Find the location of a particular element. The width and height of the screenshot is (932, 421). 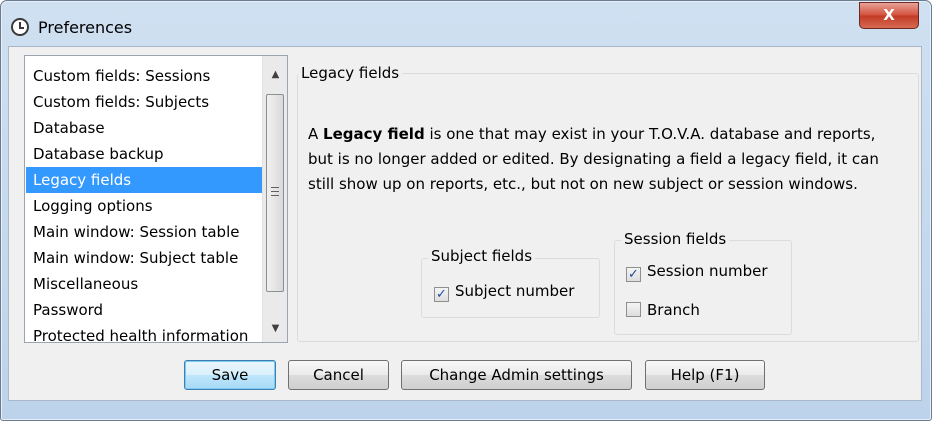

list-item-main-window-session-table: Main window: Session table is located at coordinates (145, 232).